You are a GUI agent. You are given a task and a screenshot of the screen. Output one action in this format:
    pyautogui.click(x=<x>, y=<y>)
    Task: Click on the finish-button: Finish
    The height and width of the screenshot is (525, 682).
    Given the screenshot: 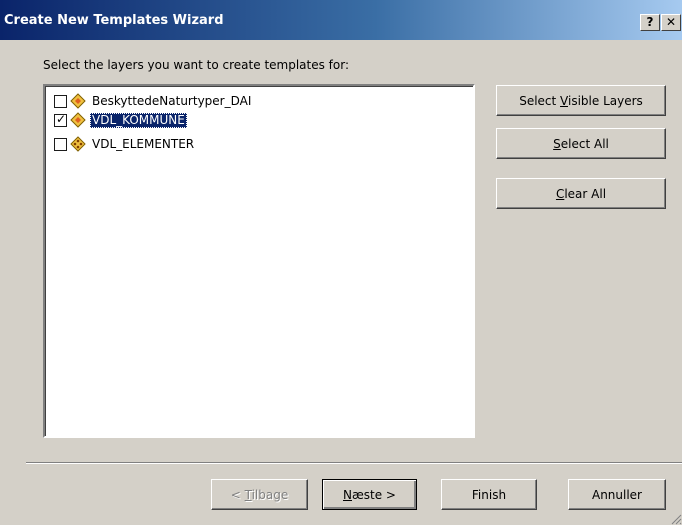 What is the action you would take?
    pyautogui.click(x=489, y=494)
    